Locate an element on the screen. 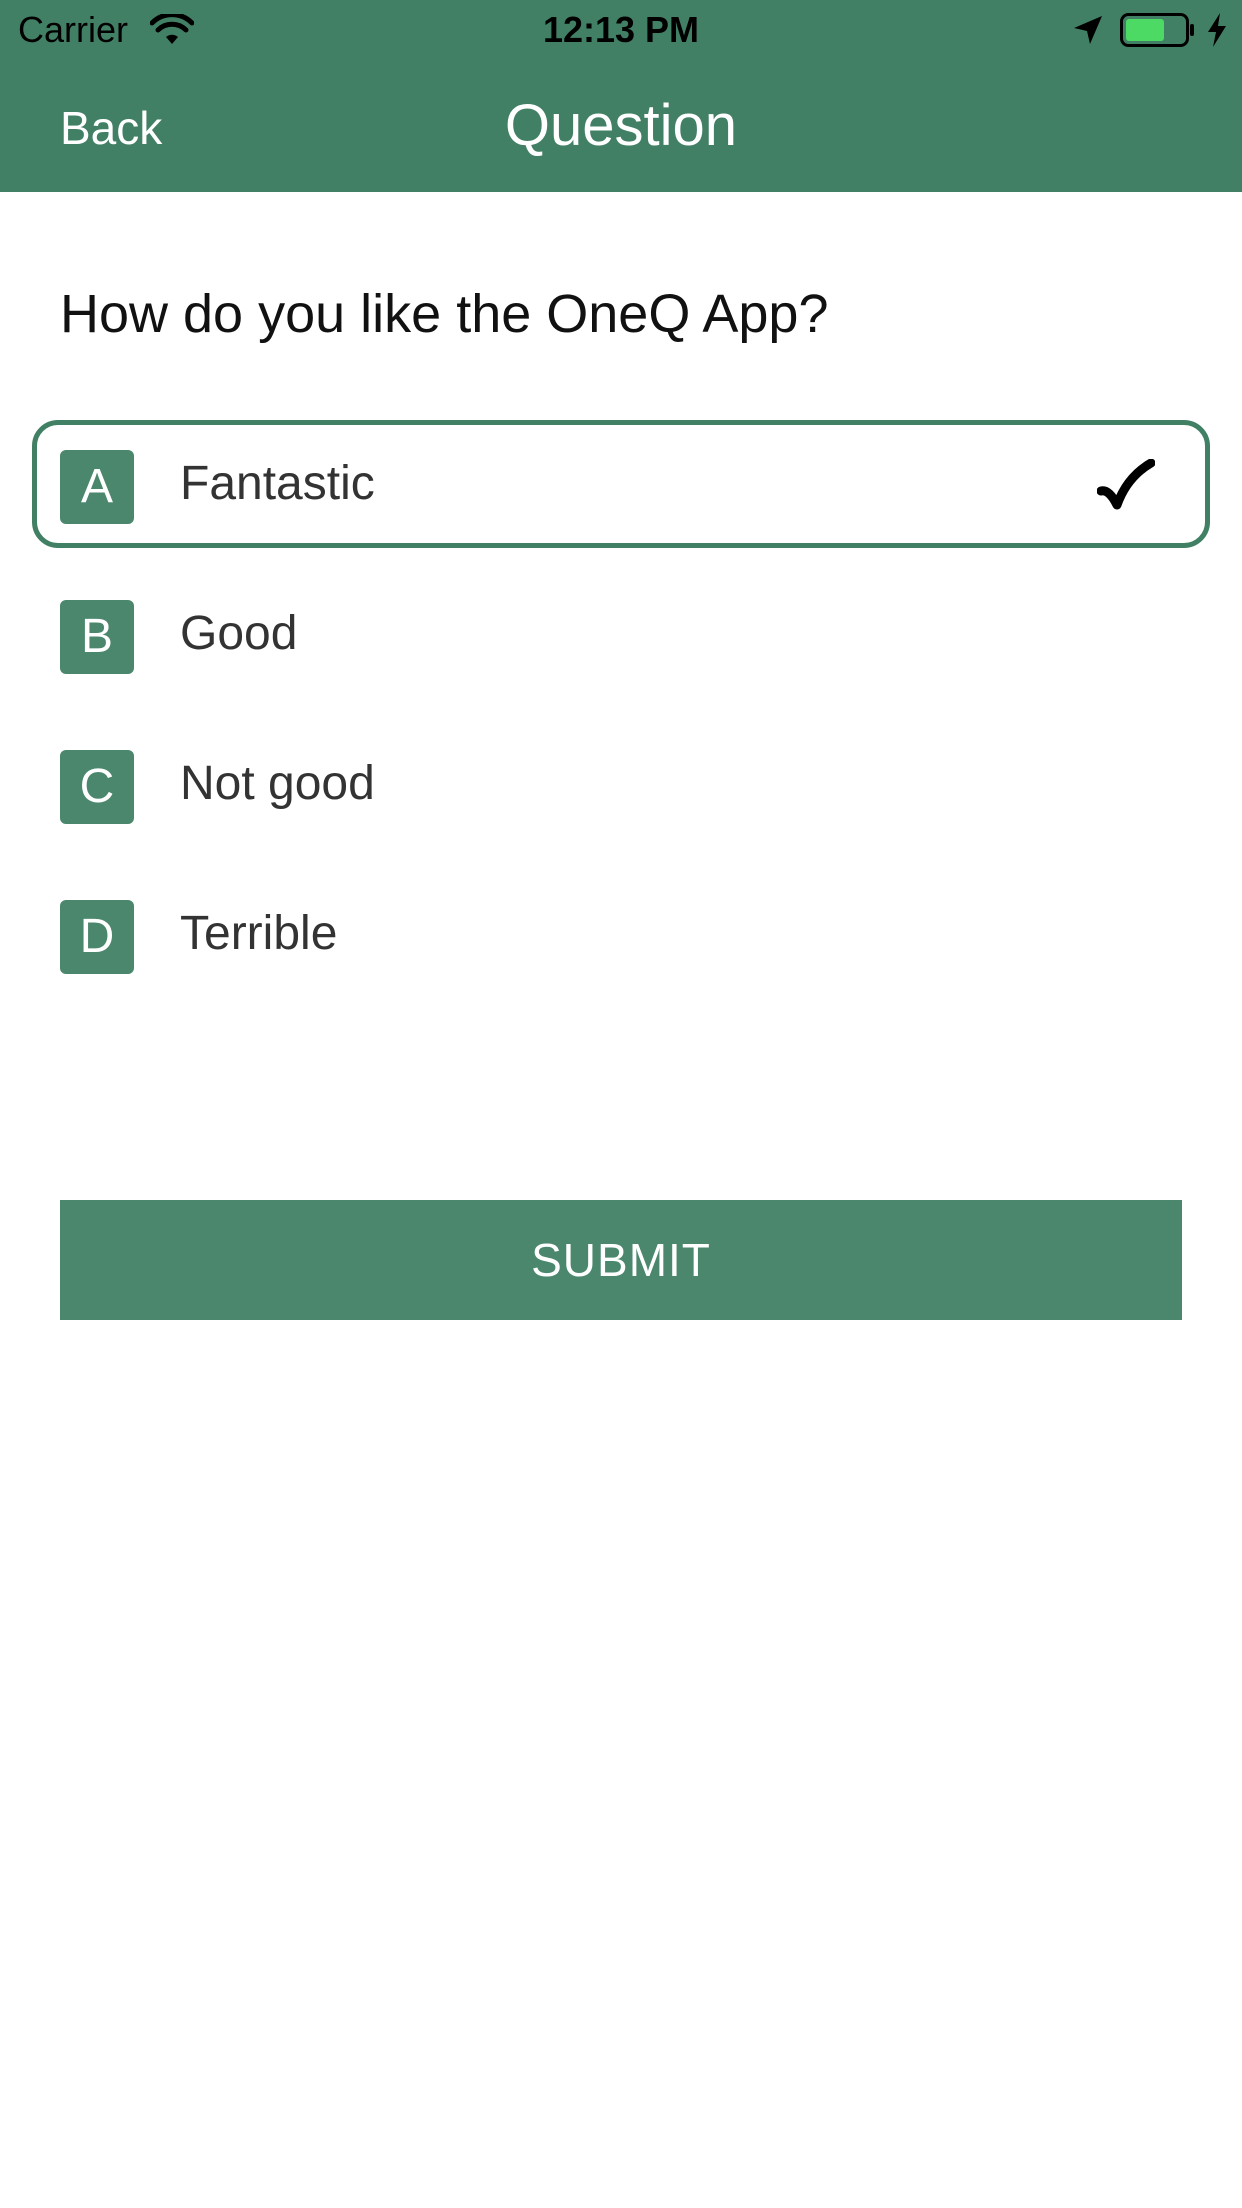  page-title: Question is located at coordinates (621, 125).